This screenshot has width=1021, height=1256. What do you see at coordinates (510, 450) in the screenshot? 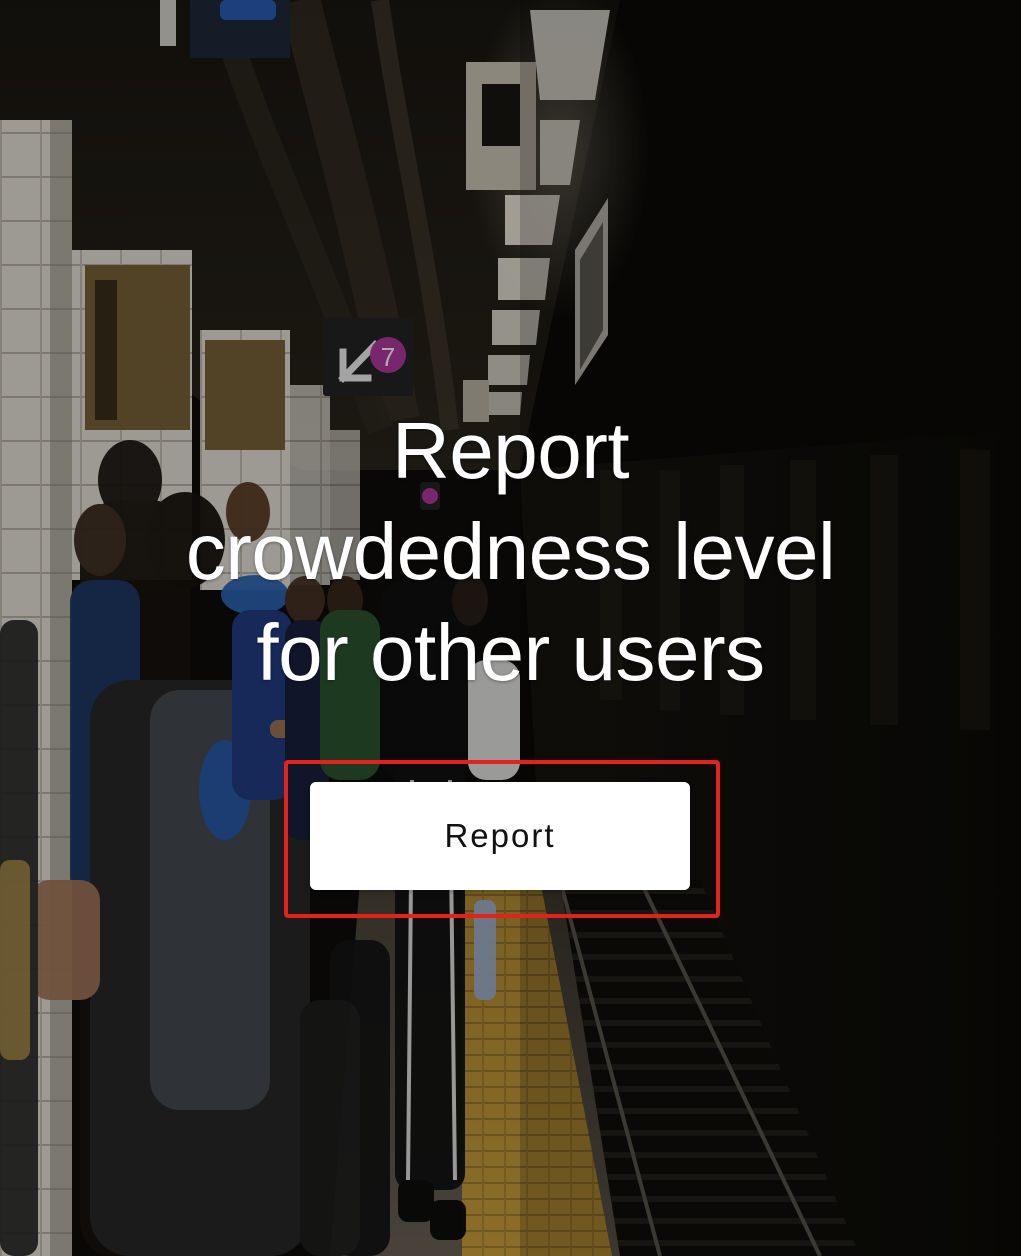
I see `headline-line-1: Report` at bounding box center [510, 450].